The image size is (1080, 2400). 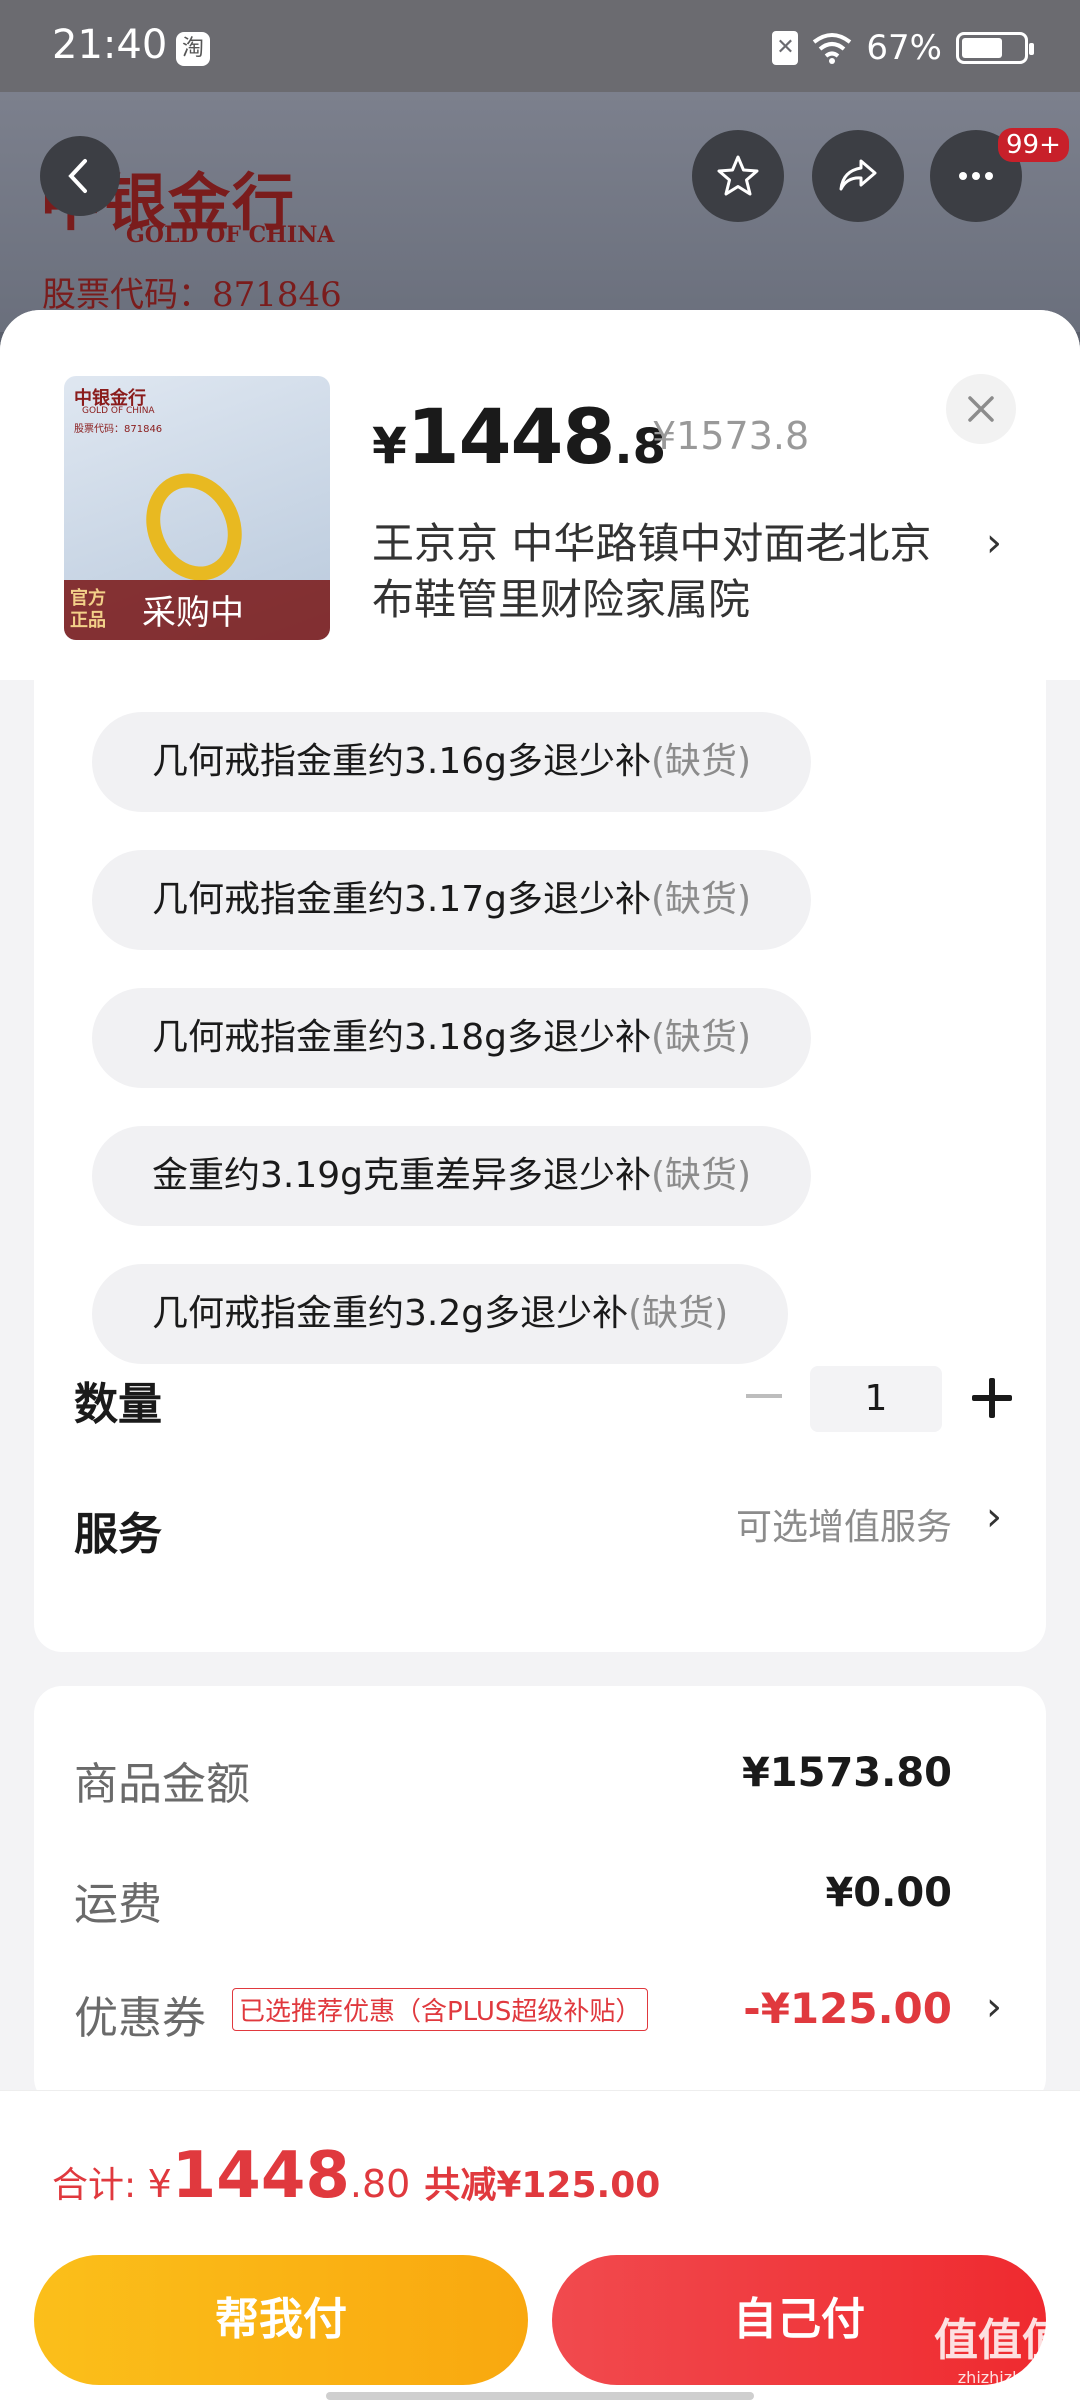 I want to click on battery-icon, so click(x=995, y=48).